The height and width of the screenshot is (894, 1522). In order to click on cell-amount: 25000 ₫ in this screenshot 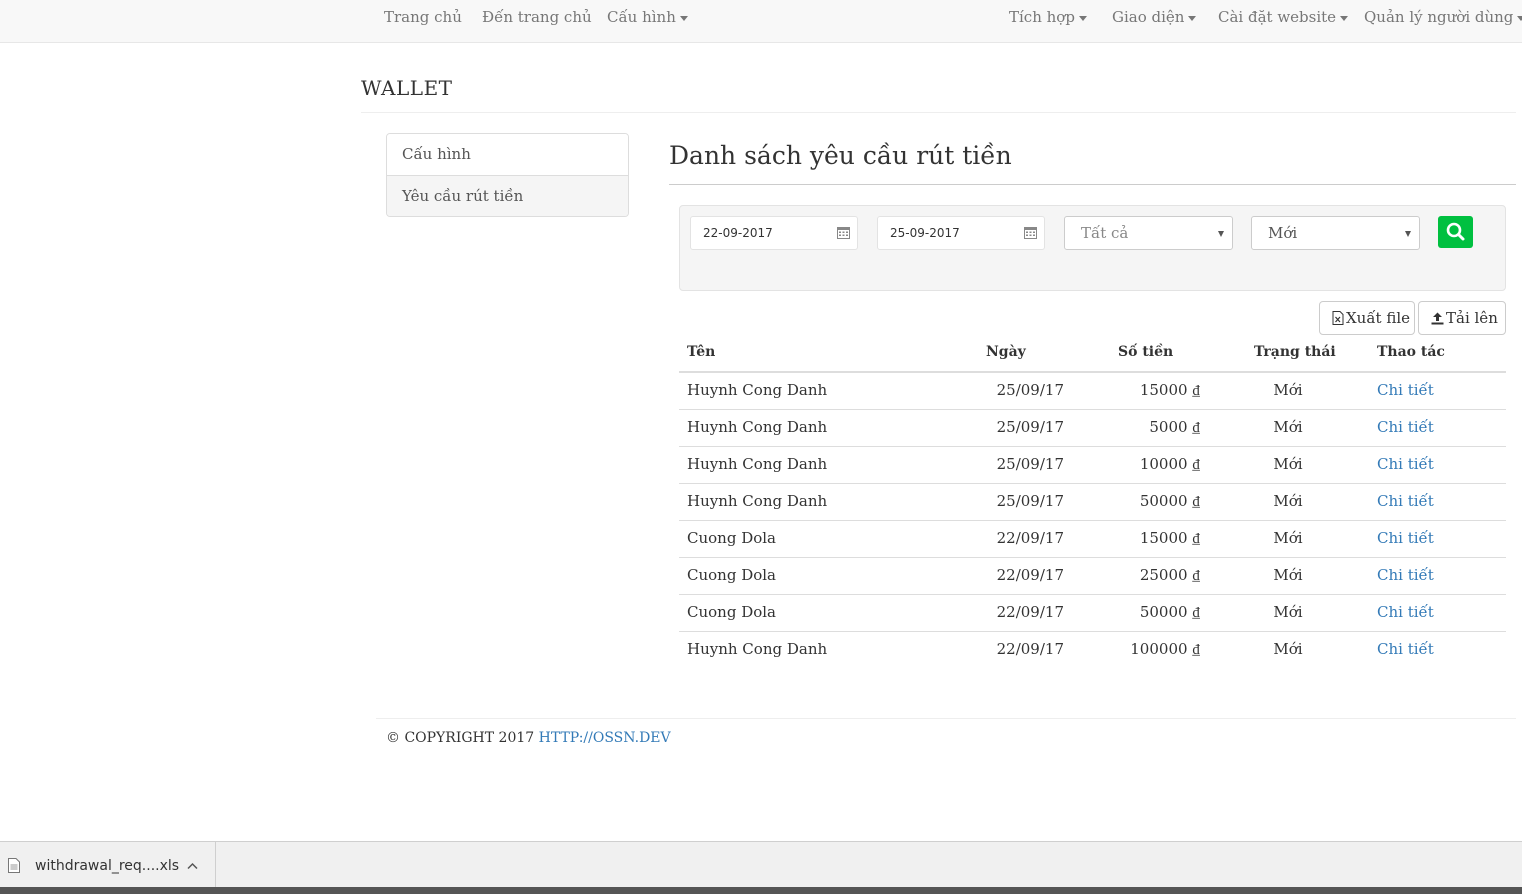, I will do `click(1169, 575)`.